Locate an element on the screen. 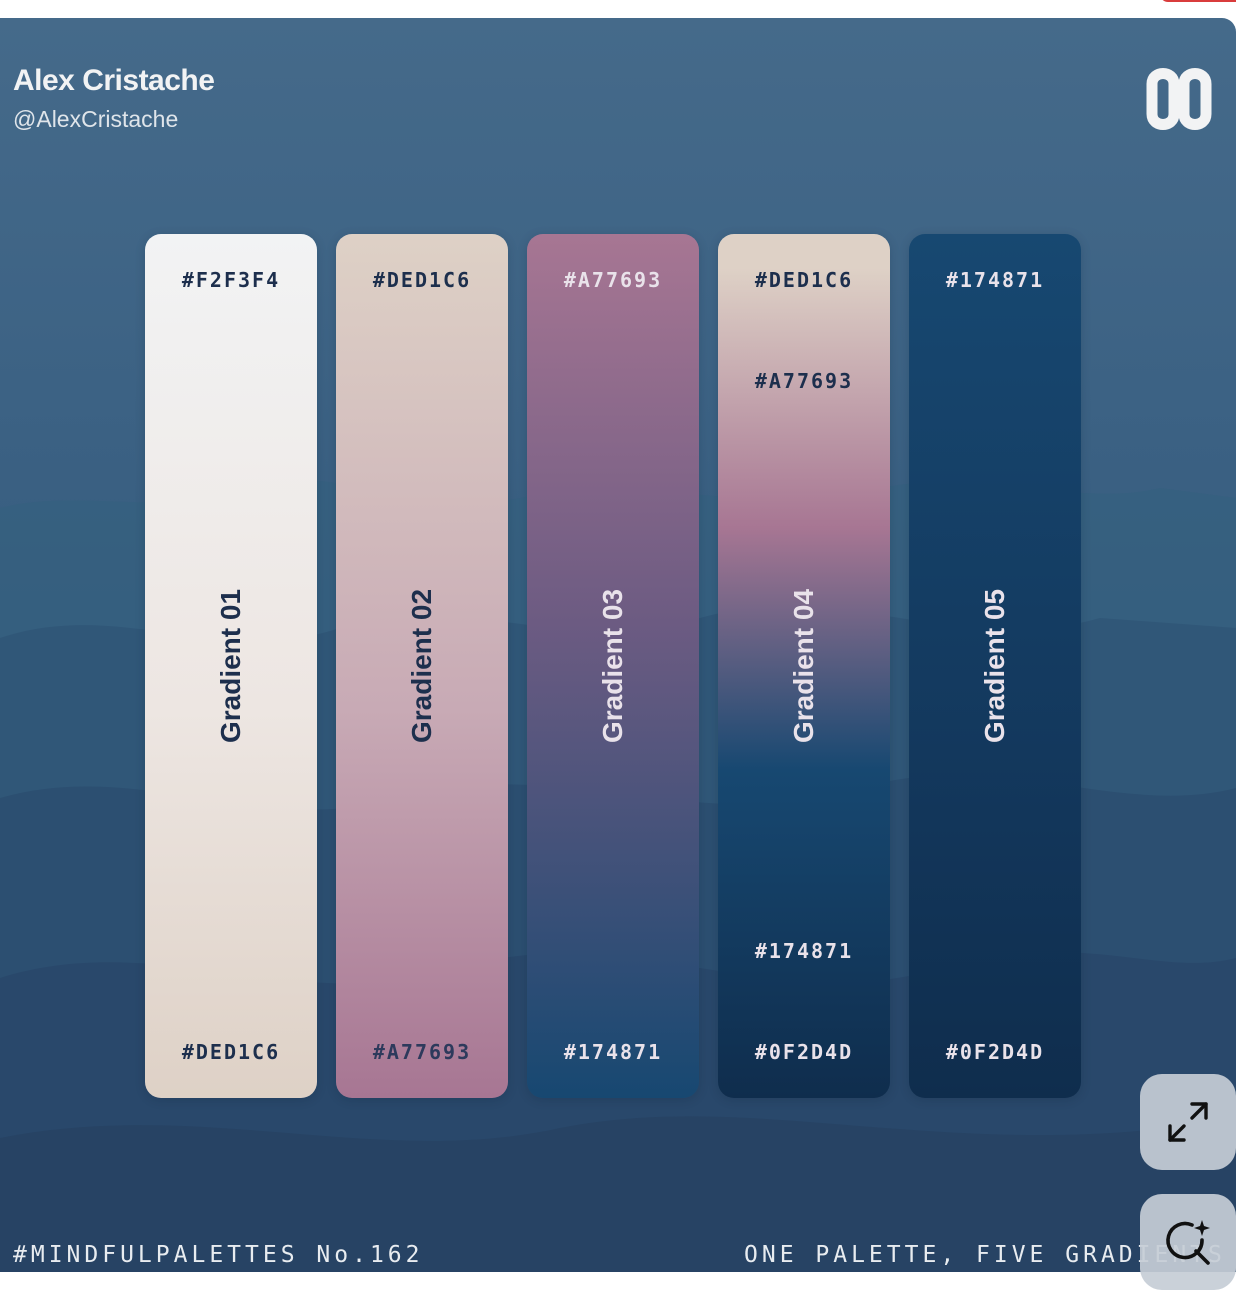 The height and width of the screenshot is (1290, 1236). visual-search-button is located at coordinates (1188, 1242).